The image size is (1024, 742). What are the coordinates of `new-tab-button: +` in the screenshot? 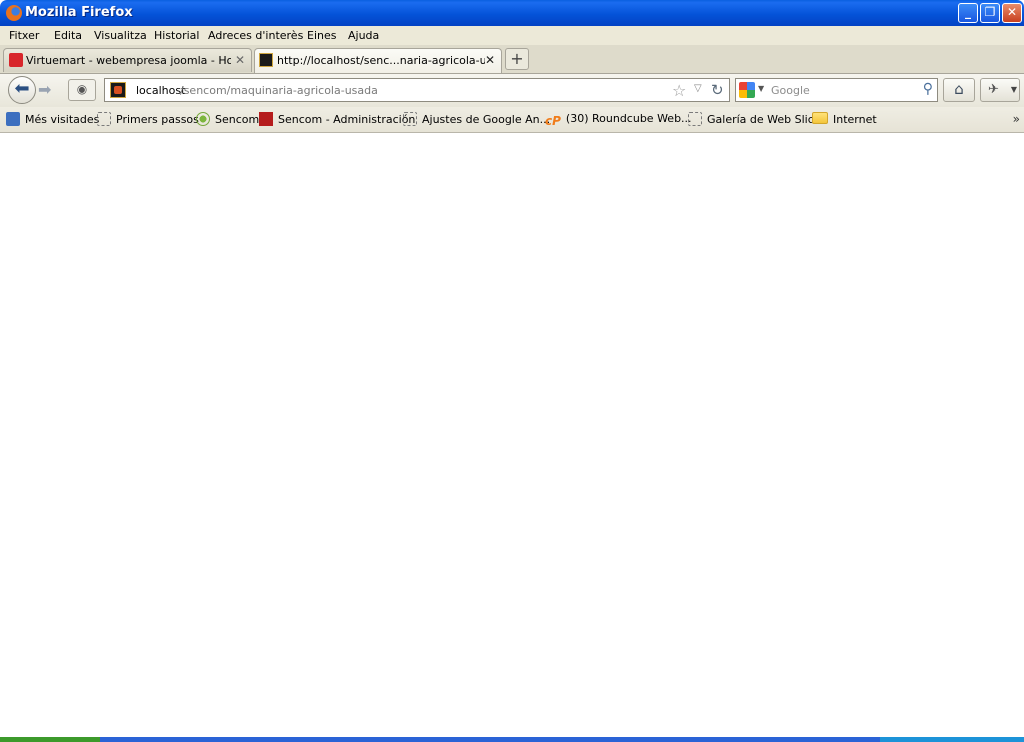 It's located at (517, 59).